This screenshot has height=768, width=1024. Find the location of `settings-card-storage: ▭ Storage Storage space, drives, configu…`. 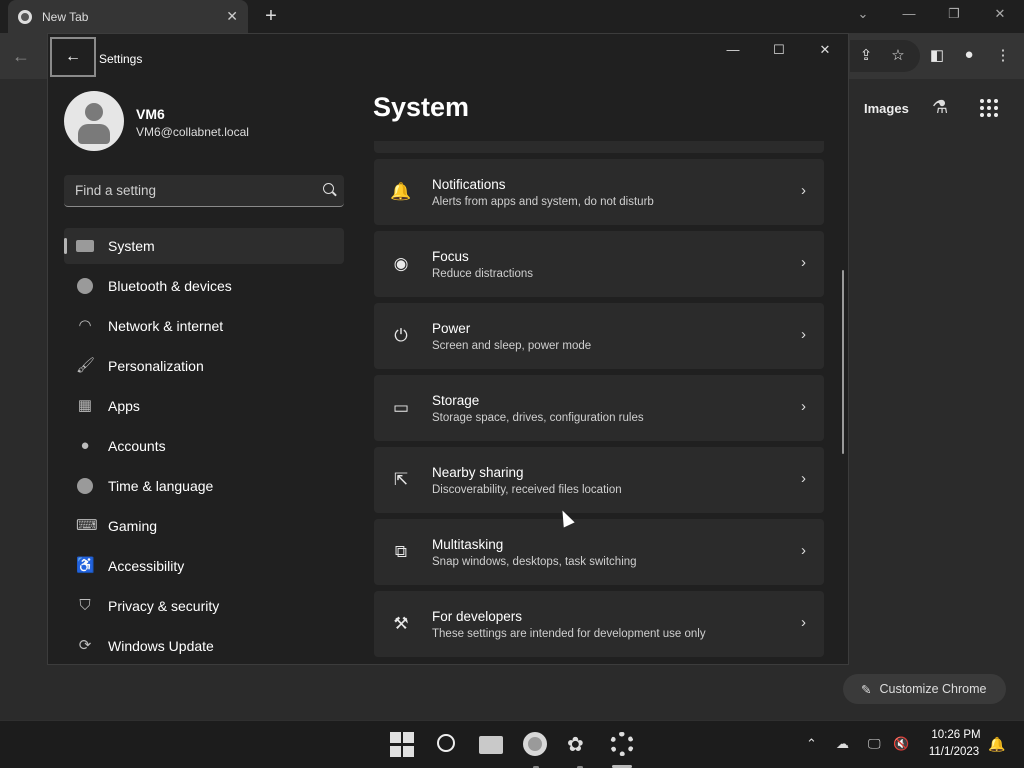

settings-card-storage: ▭ Storage Storage space, drives, configu… is located at coordinates (599, 408).